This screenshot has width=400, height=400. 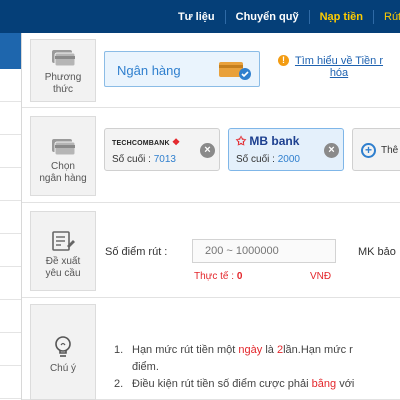 What do you see at coordinates (136, 252) in the screenshot?
I see `points-label: Số điểm rút :` at bounding box center [136, 252].